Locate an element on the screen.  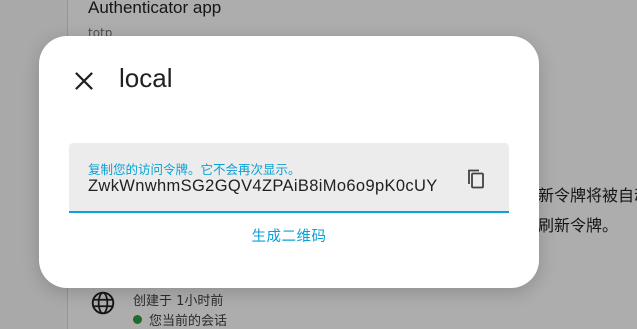
token-field-label: 复制您的访问令牌。它不会再次显示。 is located at coordinates (194, 169).